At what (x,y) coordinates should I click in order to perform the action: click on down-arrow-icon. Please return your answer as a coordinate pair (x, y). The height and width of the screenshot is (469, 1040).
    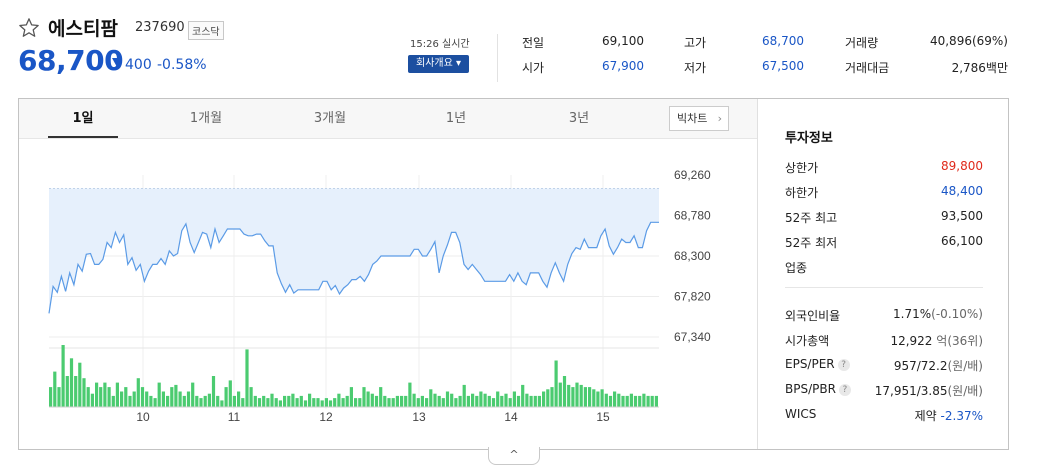
    Looking at the image, I should click on (117, 62).